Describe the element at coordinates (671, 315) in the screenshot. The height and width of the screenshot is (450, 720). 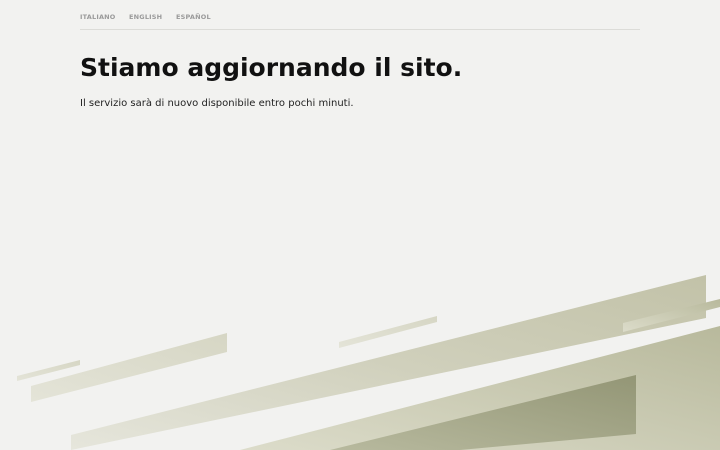
I see `stripe-right-small` at that location.